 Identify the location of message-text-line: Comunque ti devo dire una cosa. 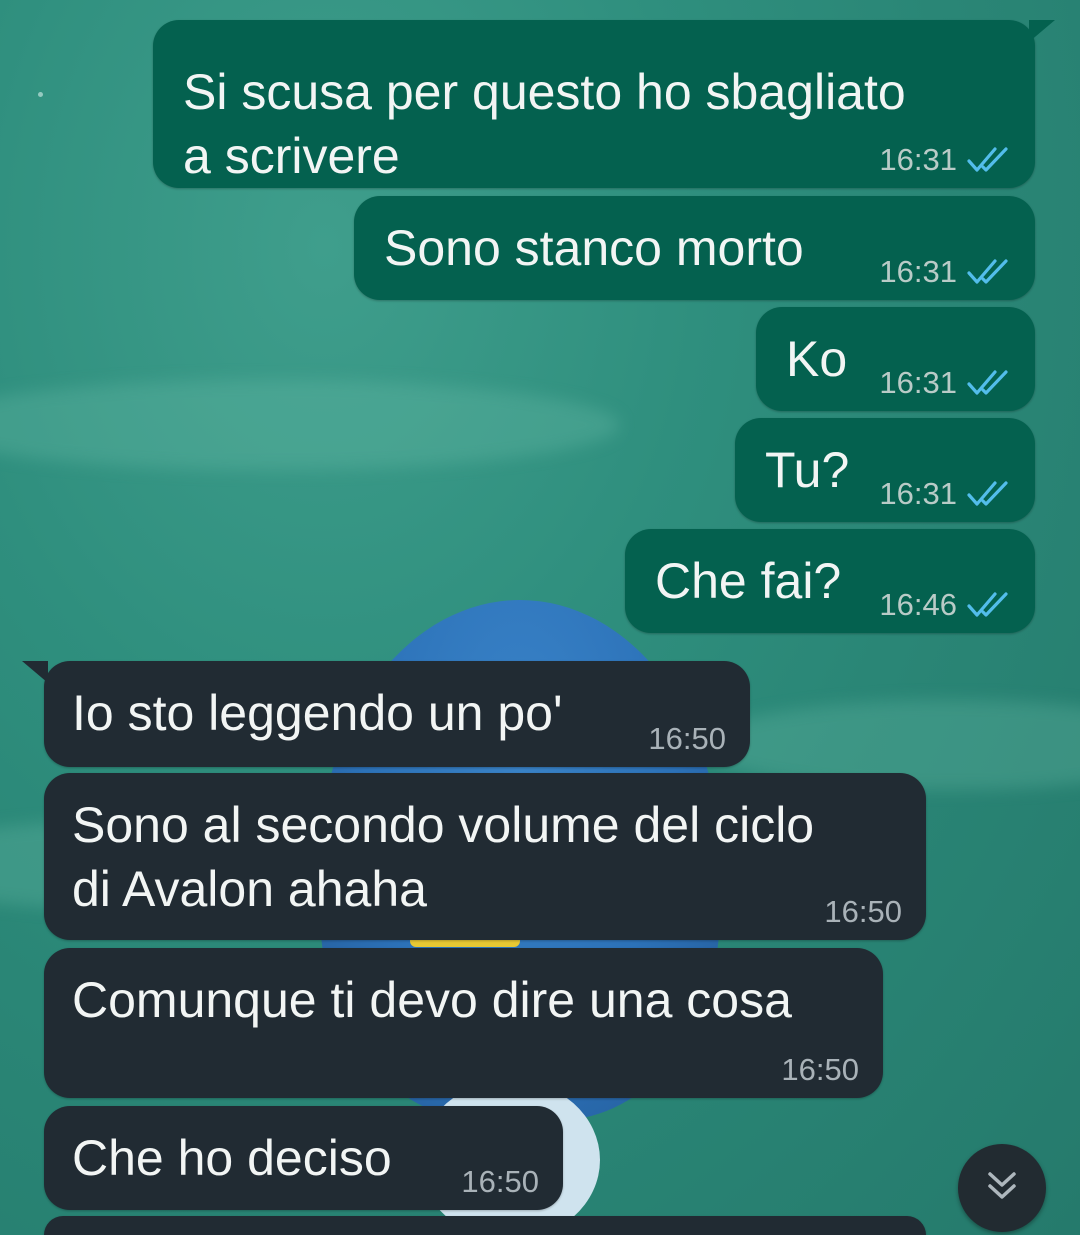
(432, 1000).